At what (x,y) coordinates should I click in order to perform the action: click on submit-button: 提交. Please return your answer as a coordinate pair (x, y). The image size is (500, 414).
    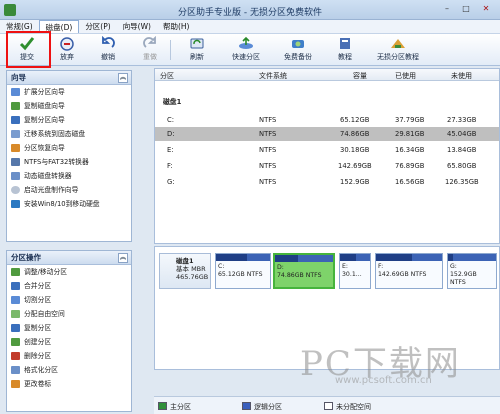
    Looking at the image, I should click on (27, 50).